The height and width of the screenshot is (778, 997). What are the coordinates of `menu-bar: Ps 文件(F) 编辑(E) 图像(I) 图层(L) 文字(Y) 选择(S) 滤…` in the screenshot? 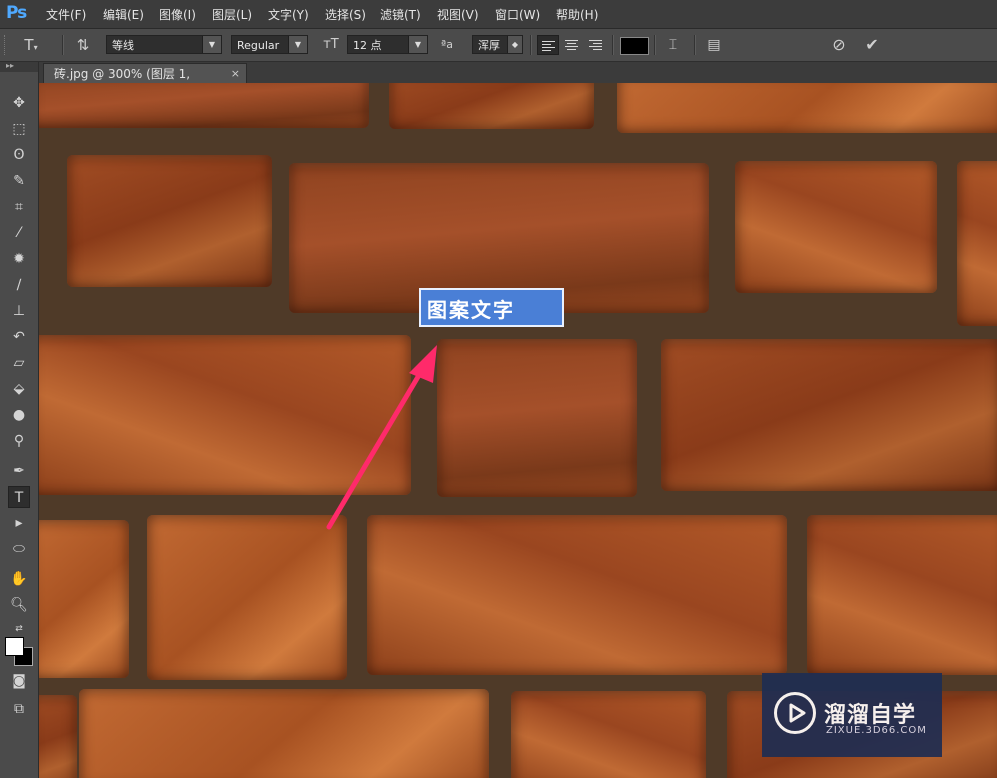 It's located at (498, 14).